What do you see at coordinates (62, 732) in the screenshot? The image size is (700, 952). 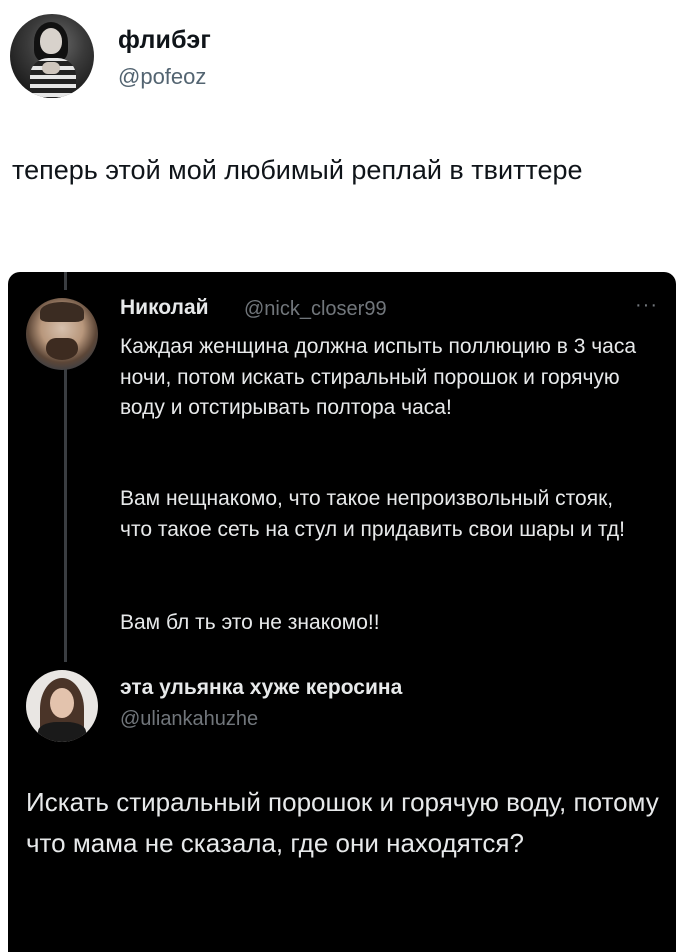 I see `avatar-shirt` at bounding box center [62, 732].